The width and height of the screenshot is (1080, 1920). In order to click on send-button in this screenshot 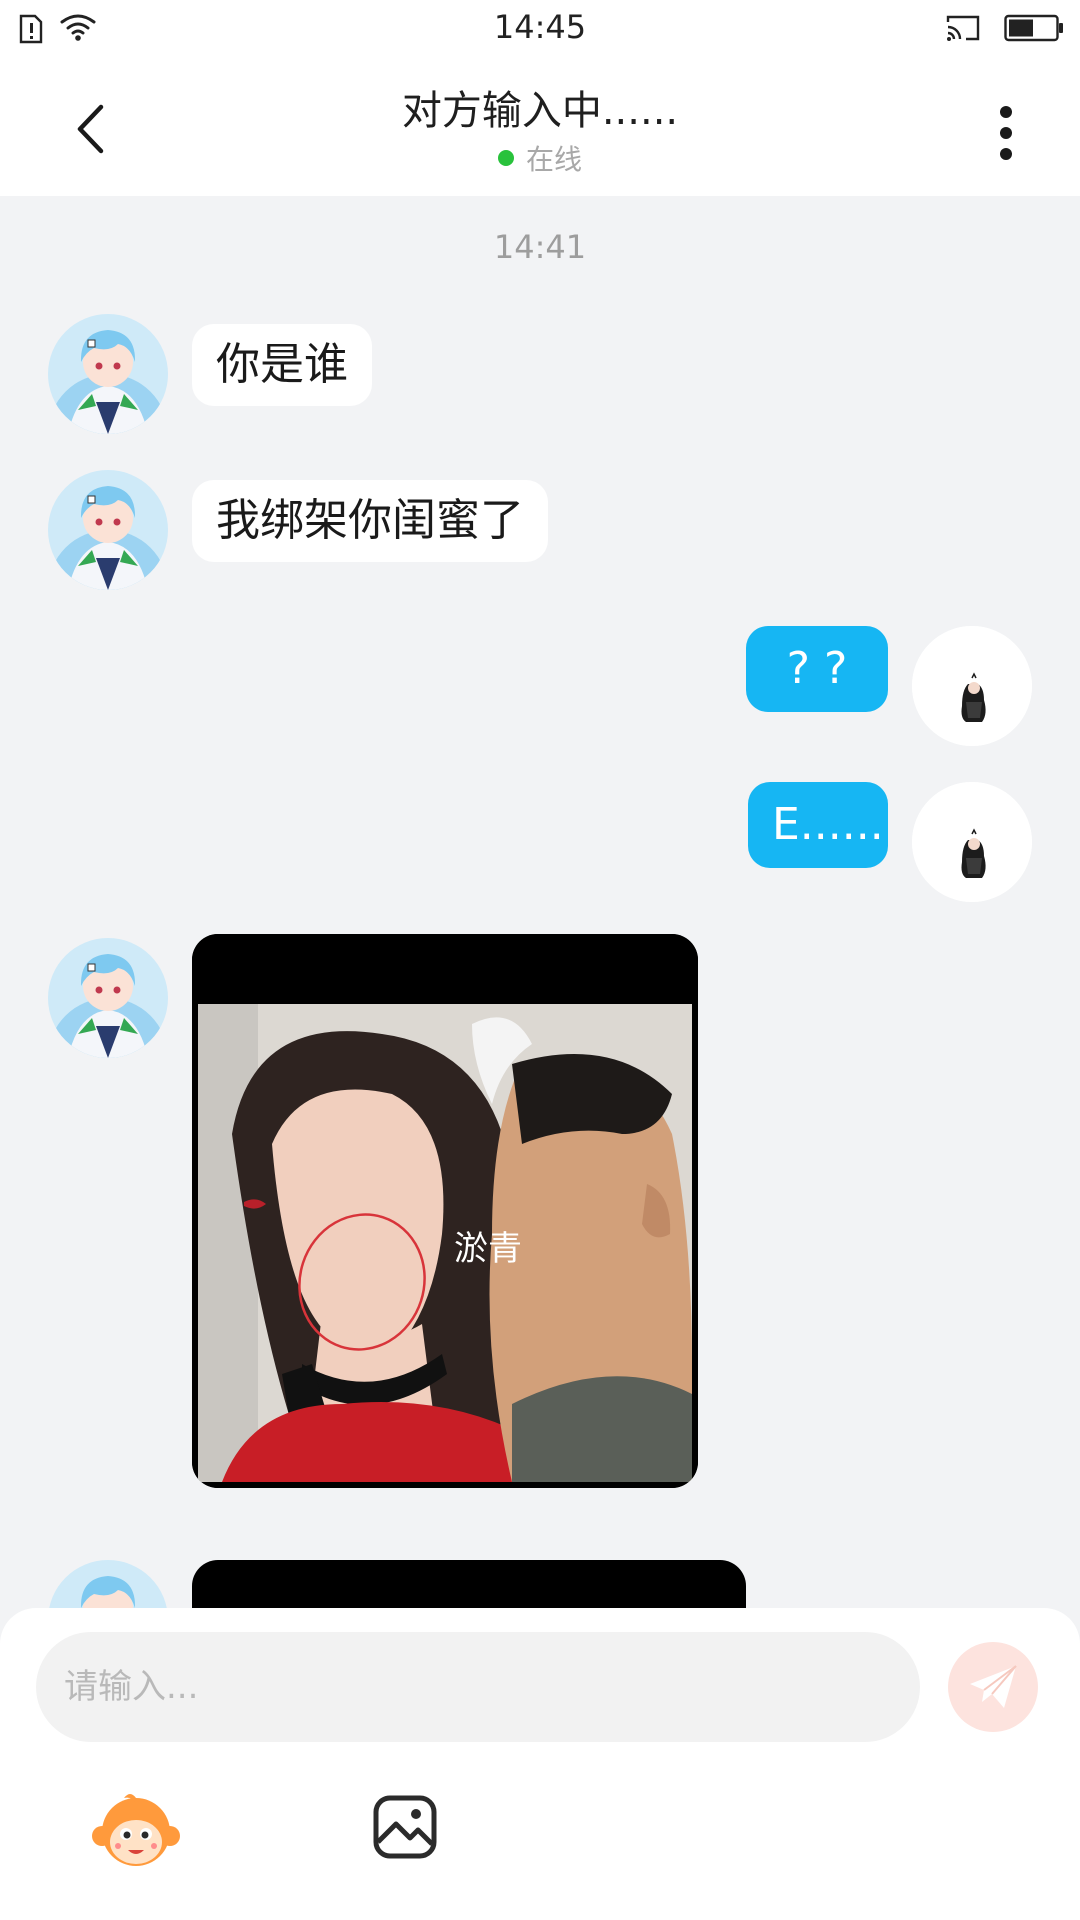, I will do `click(993, 1687)`.